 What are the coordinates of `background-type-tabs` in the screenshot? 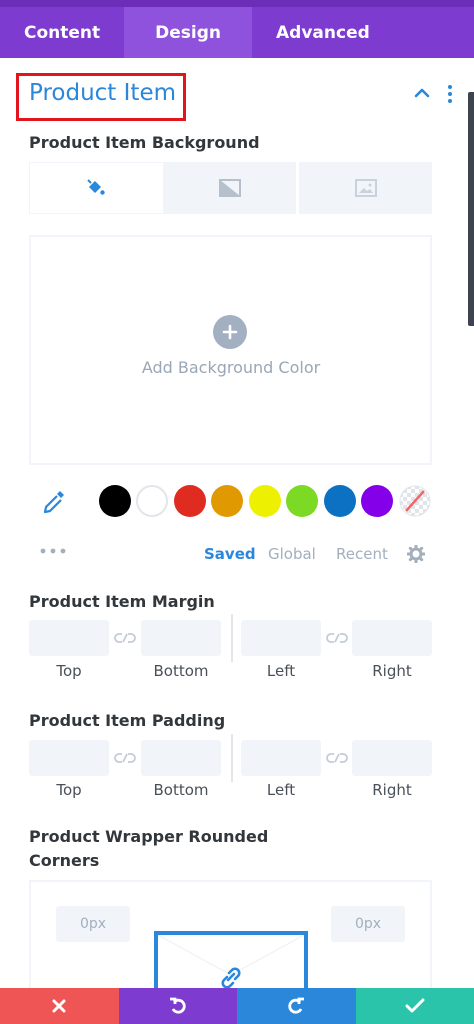 It's located at (230, 188).